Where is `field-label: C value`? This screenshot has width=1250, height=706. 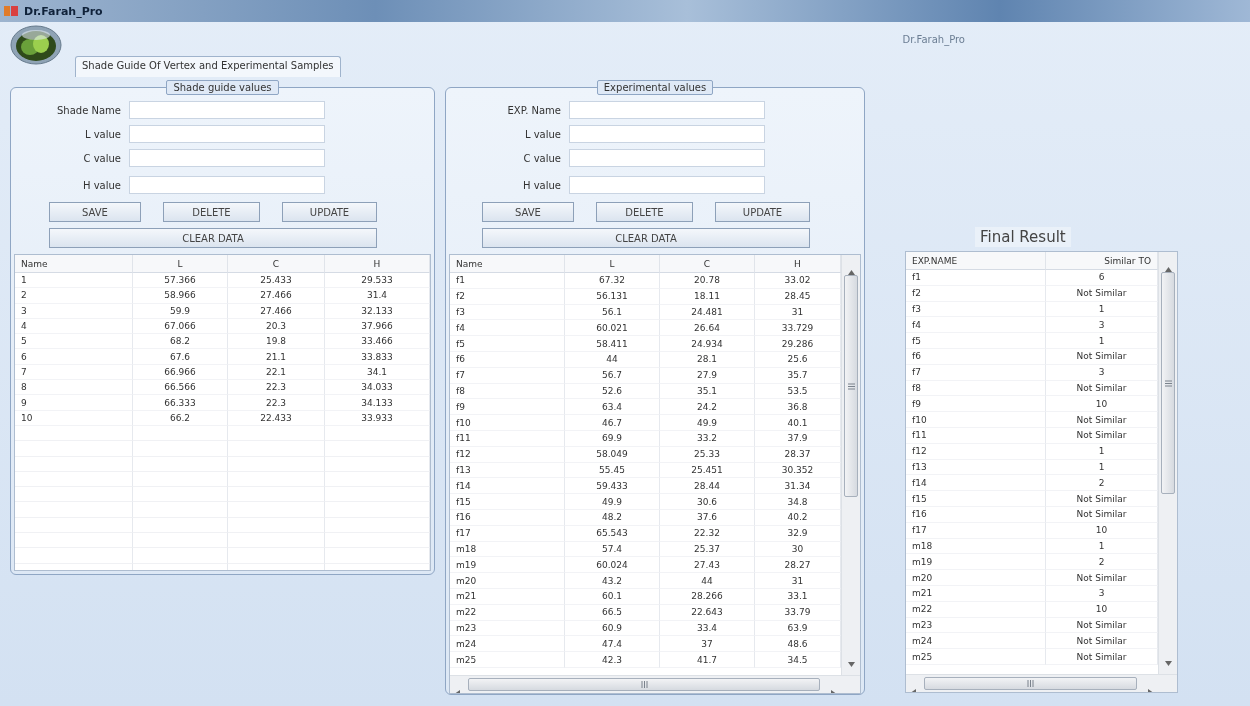
field-label: C value is located at coordinates (102, 158).